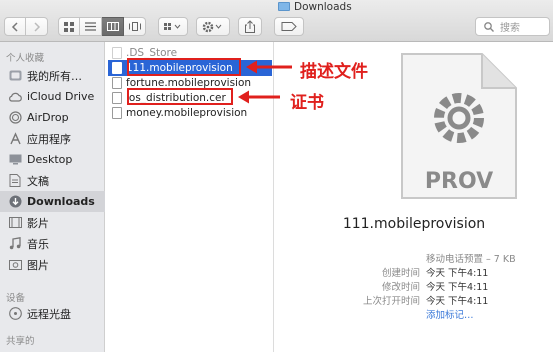  Describe the element at coordinates (512, 26) in the screenshot. I see `search-input: 搜索` at that location.